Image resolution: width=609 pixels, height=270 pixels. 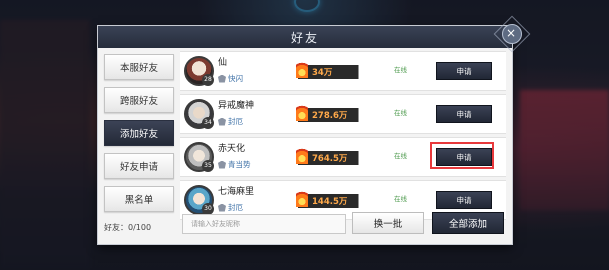 I want to click on clan-name: 快闪, so click(x=235, y=78).